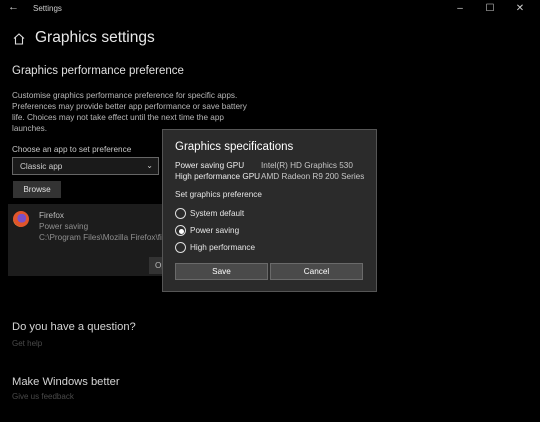 The image size is (540, 422). I want to click on give-feedback-link: Give us feedback, so click(43, 396).